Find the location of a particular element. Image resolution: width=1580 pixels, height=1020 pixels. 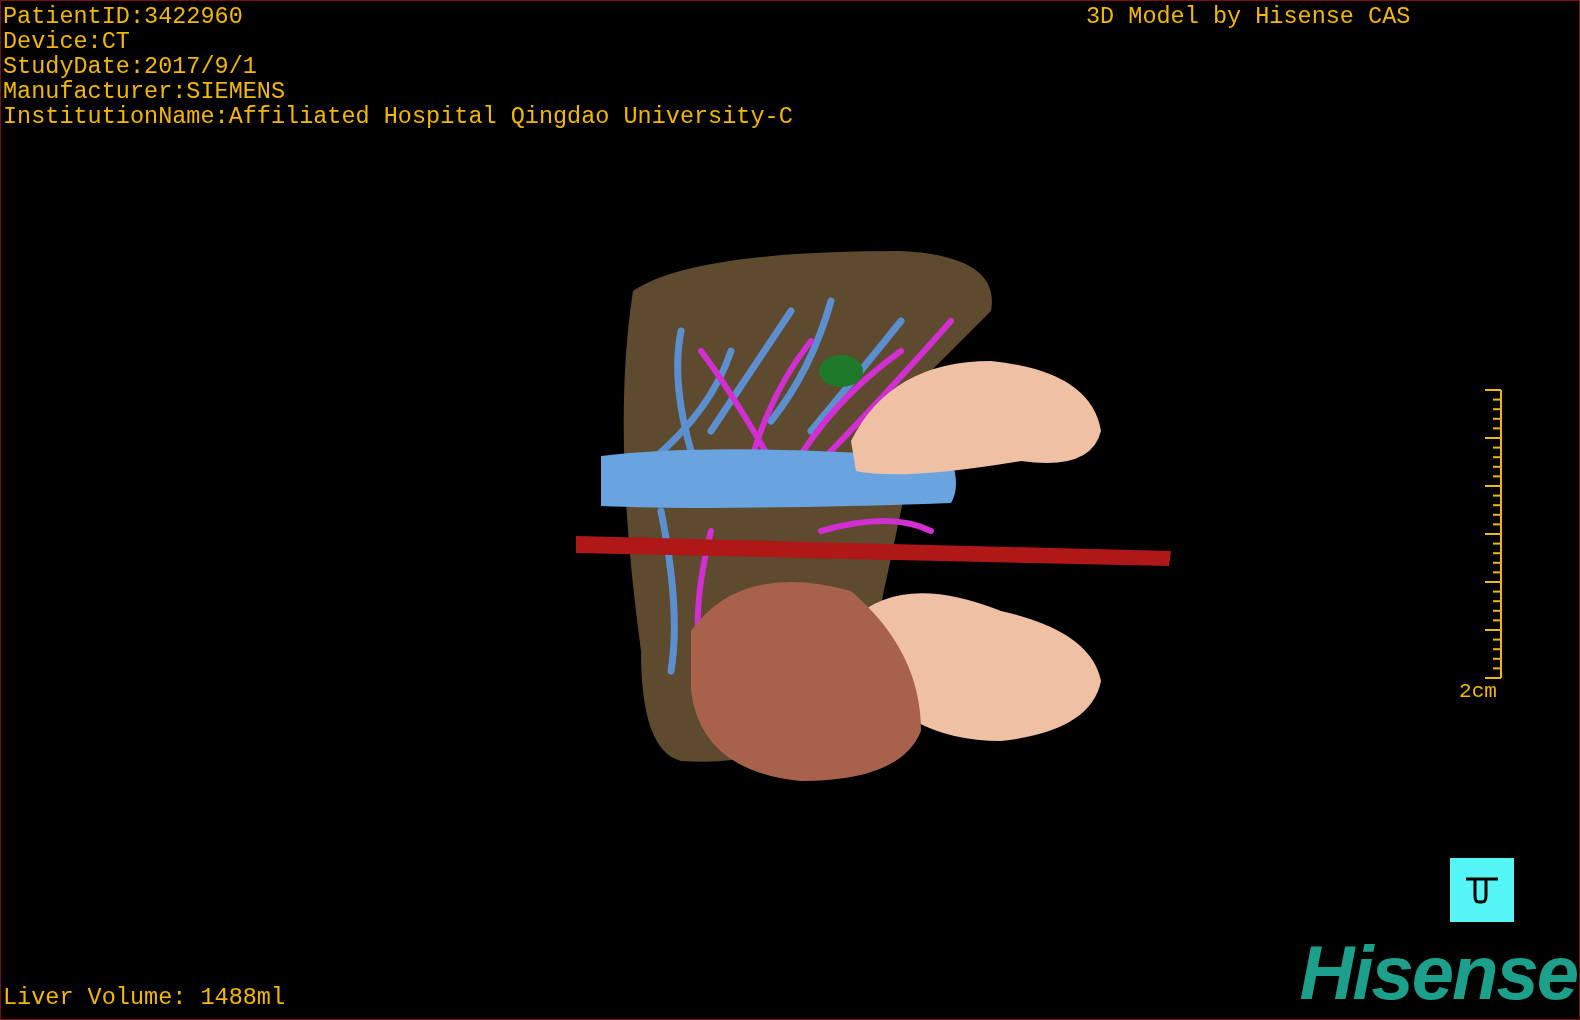

brand-logo: Hisense is located at coordinates (1438, 973).